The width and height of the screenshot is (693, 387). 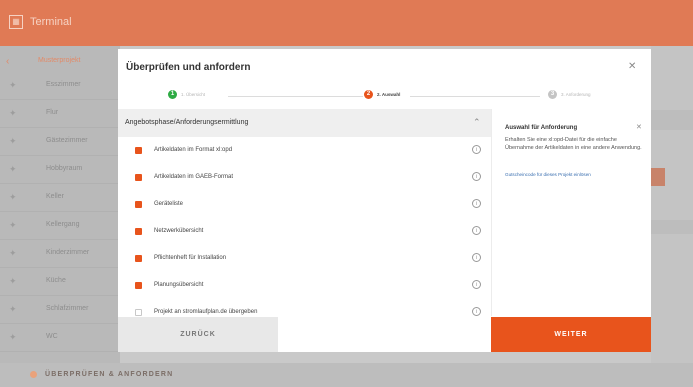 What do you see at coordinates (67, 308) in the screenshot?
I see `sidebar-item-label: Schlafzimmer` at bounding box center [67, 308].